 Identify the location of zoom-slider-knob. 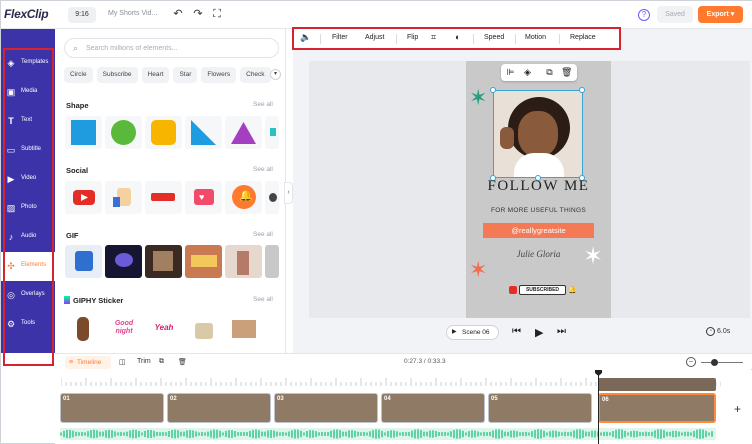
(714, 362).